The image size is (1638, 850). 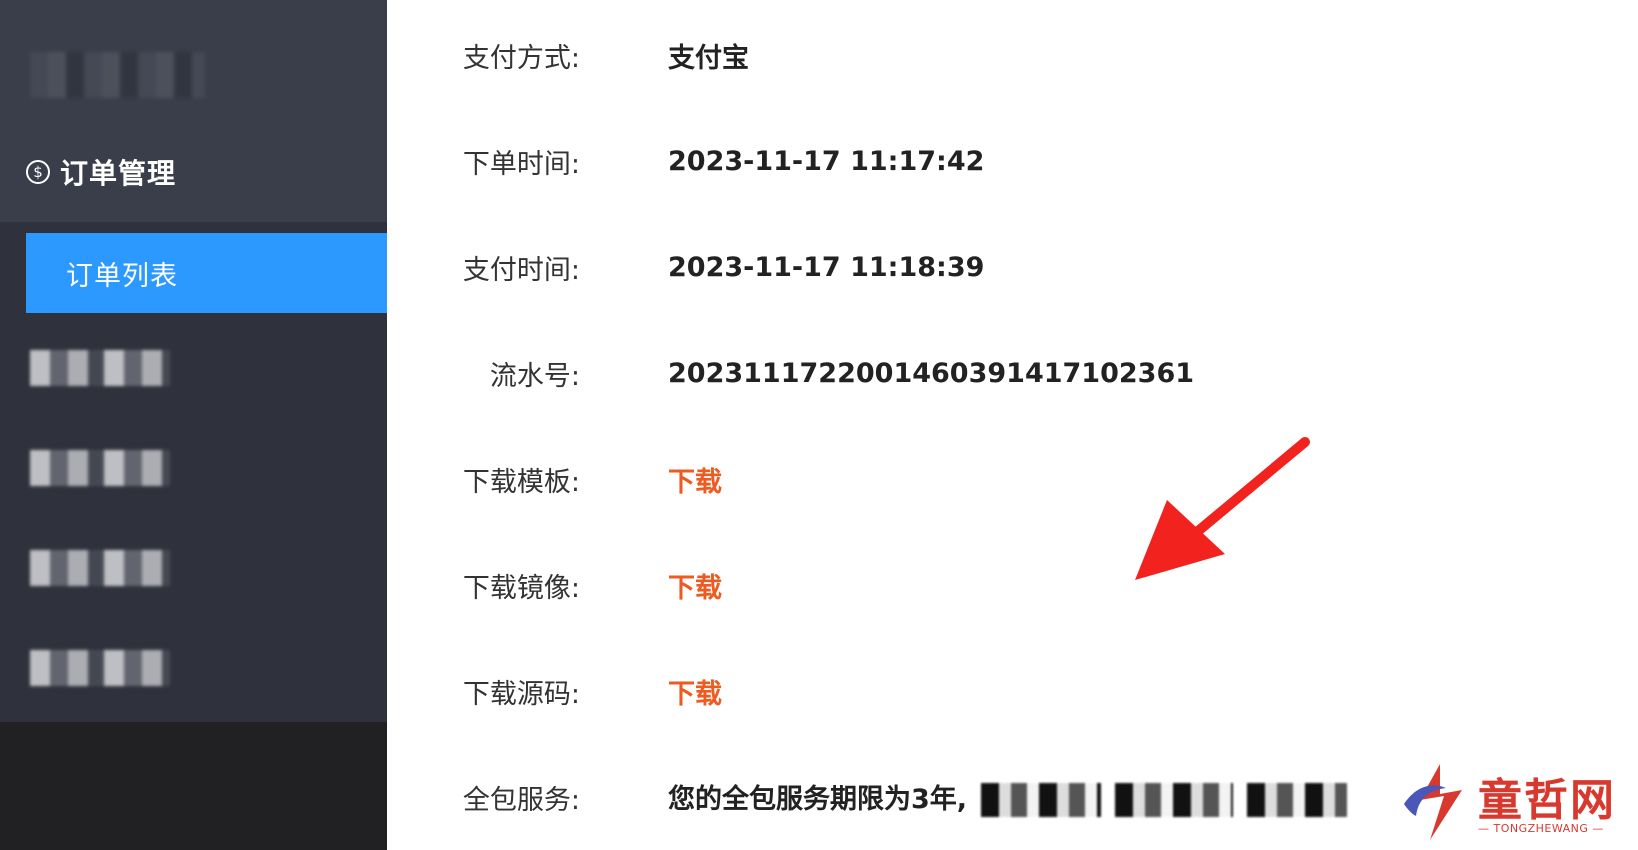 I want to click on full-service-text: 您的全包服务期限为3年,, so click(x=818, y=799).